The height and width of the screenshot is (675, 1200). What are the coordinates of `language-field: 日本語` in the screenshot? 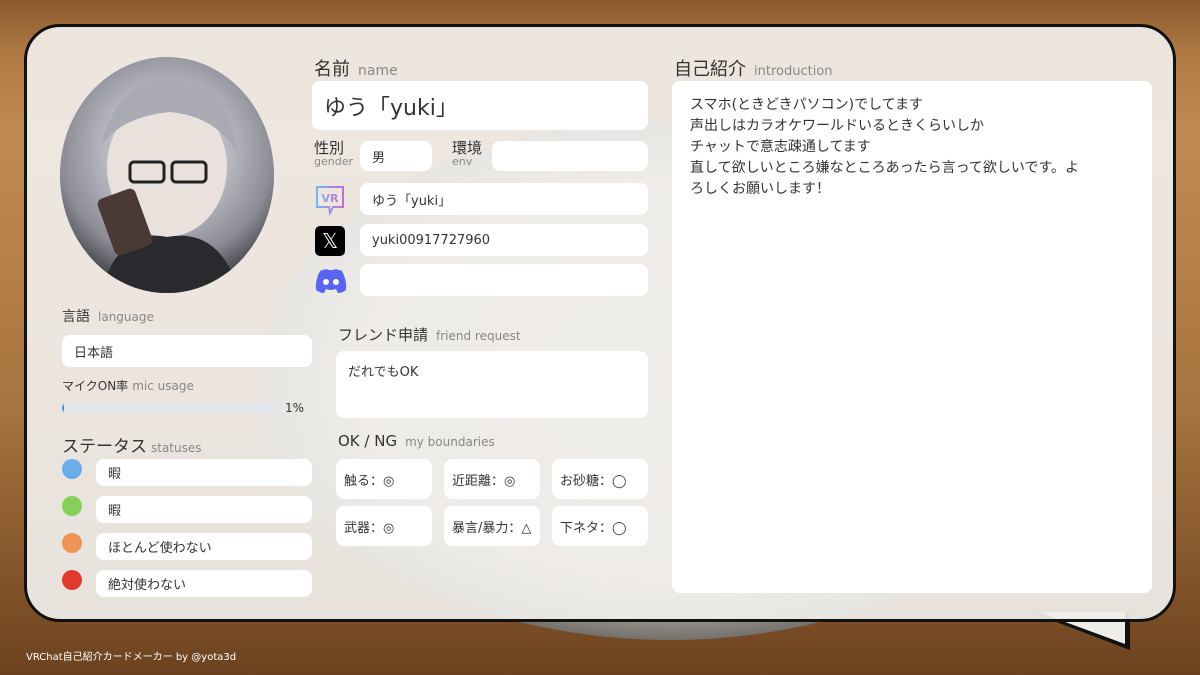 It's located at (187, 351).